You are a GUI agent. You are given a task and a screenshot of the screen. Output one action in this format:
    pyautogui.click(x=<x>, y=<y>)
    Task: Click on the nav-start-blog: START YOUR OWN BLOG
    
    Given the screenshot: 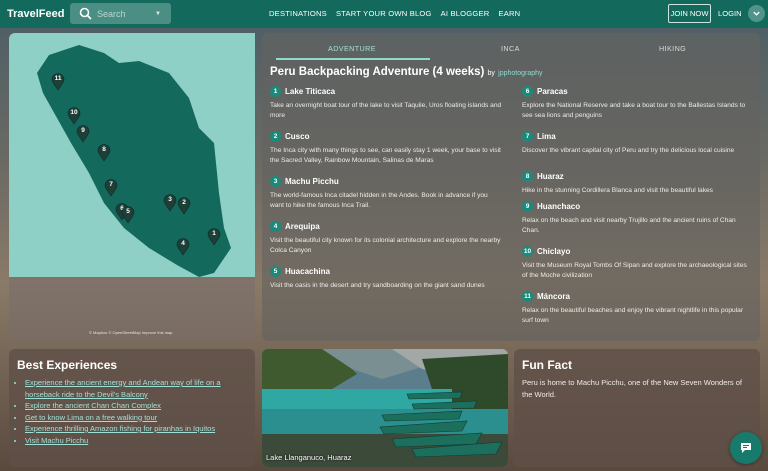 What is the action you would take?
    pyautogui.click(x=384, y=13)
    